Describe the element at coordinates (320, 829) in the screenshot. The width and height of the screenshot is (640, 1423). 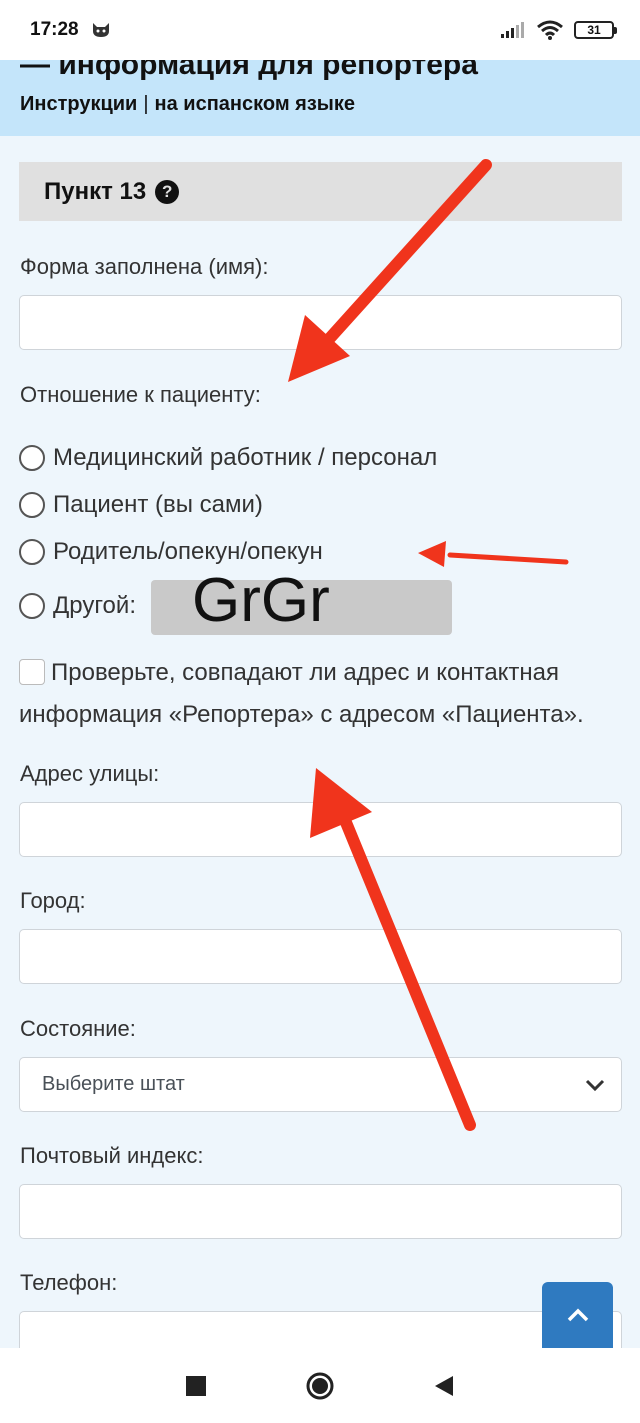
I see `street-input` at that location.